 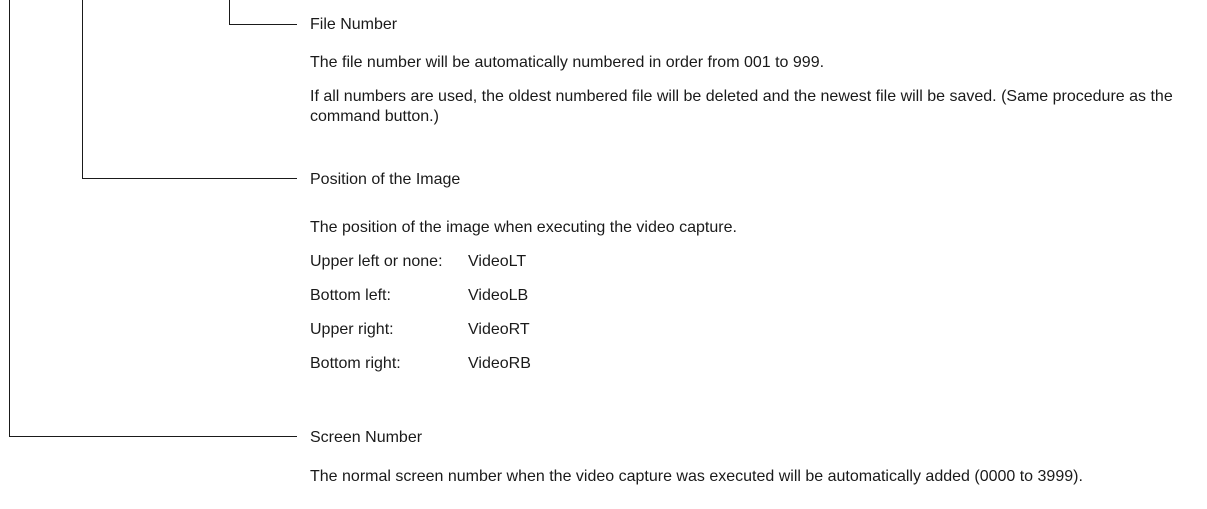 I want to click on file-number-heading: File Number, so click(x=354, y=24).